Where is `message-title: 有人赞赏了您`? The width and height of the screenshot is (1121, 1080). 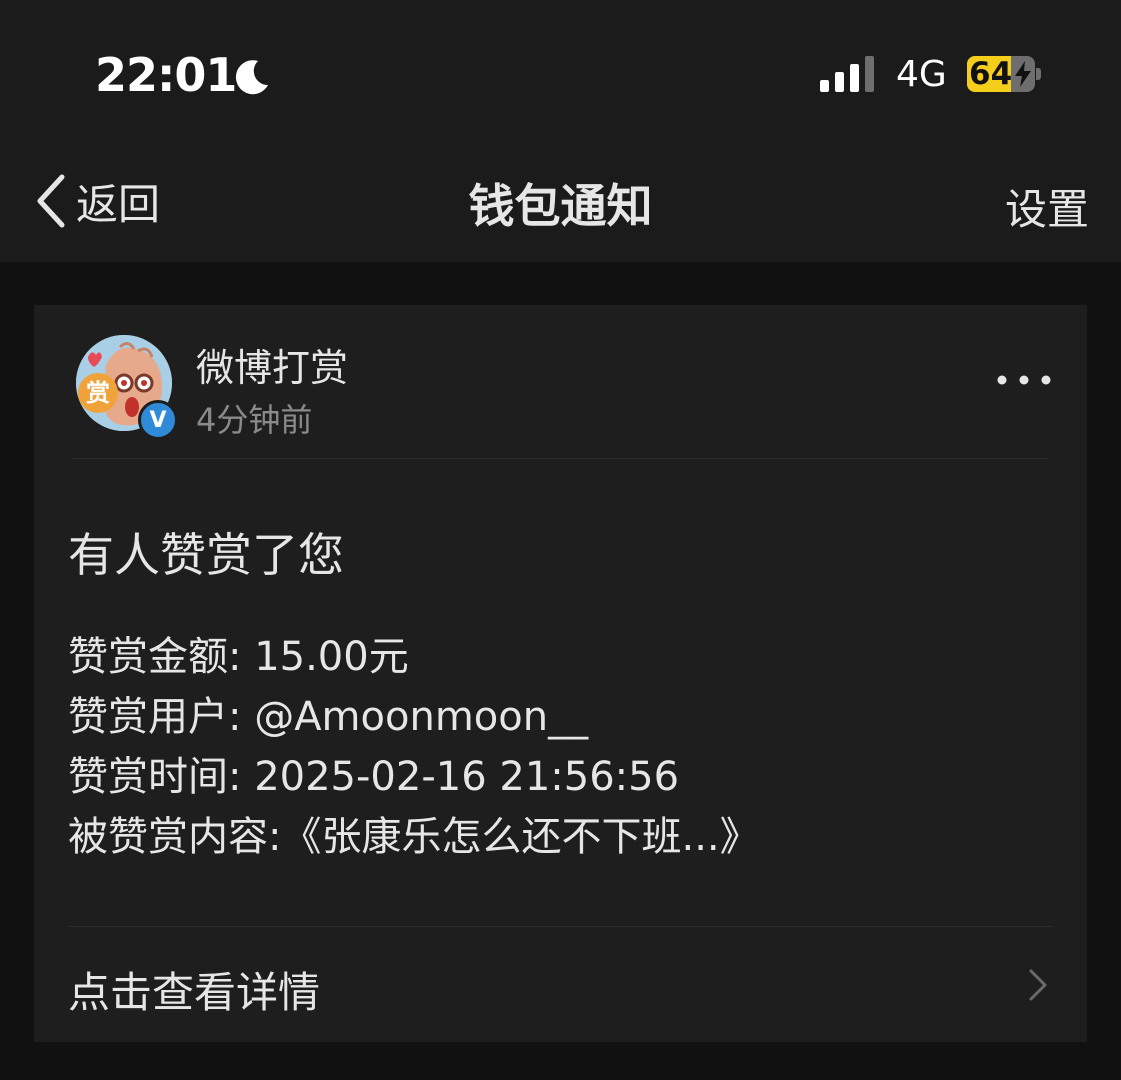
message-title: 有人赞赏了您 is located at coordinates (206, 555).